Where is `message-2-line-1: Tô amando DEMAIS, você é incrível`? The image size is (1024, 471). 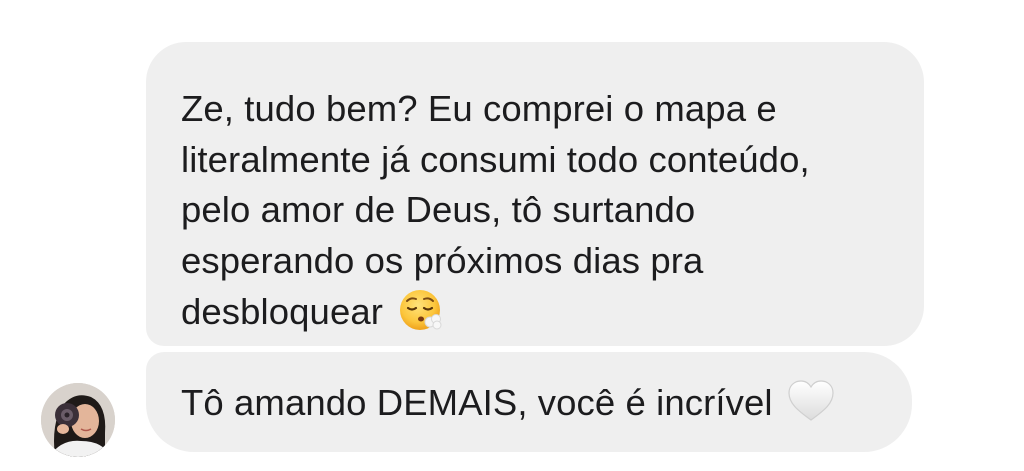
message-2-line-1: Tô amando DEMAIS, você é incrível is located at coordinates (531, 403).